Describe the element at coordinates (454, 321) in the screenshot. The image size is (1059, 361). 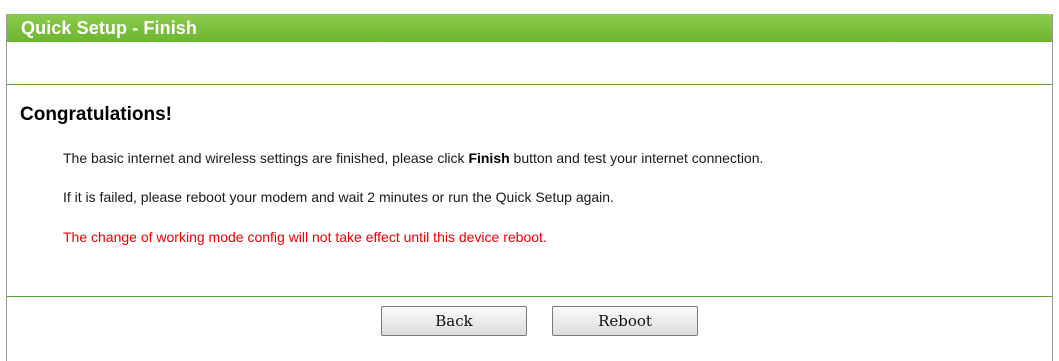
I see `back-button: Back` at that location.